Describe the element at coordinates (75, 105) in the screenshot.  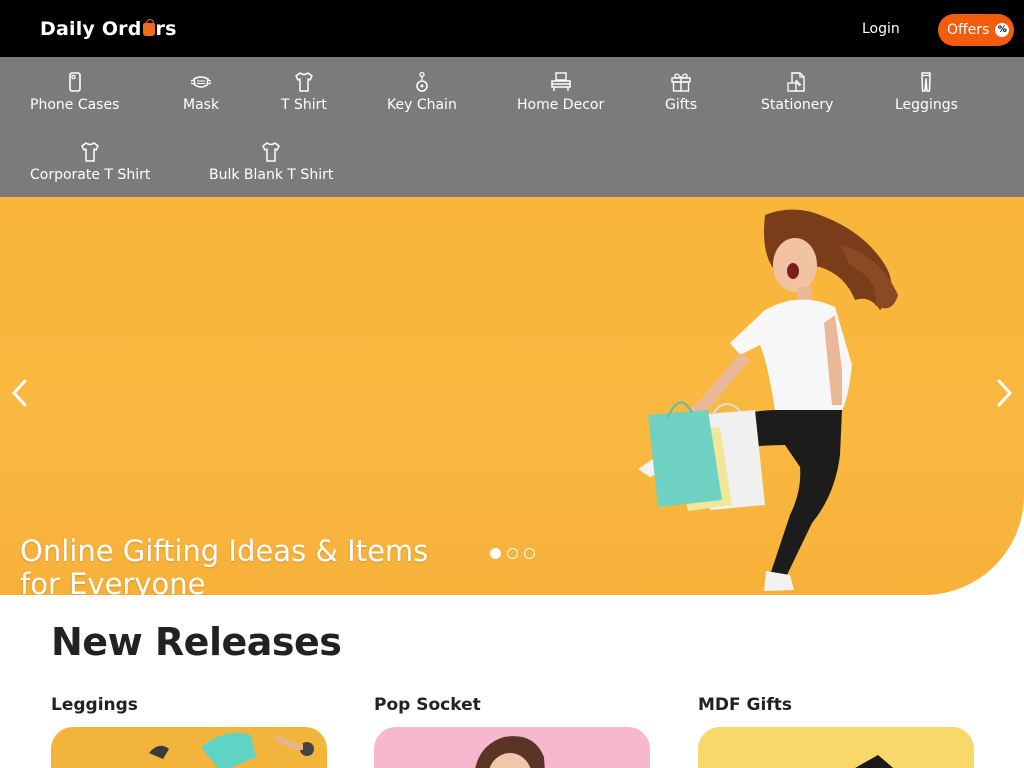
I see `category-label: Phone Cases` at that location.